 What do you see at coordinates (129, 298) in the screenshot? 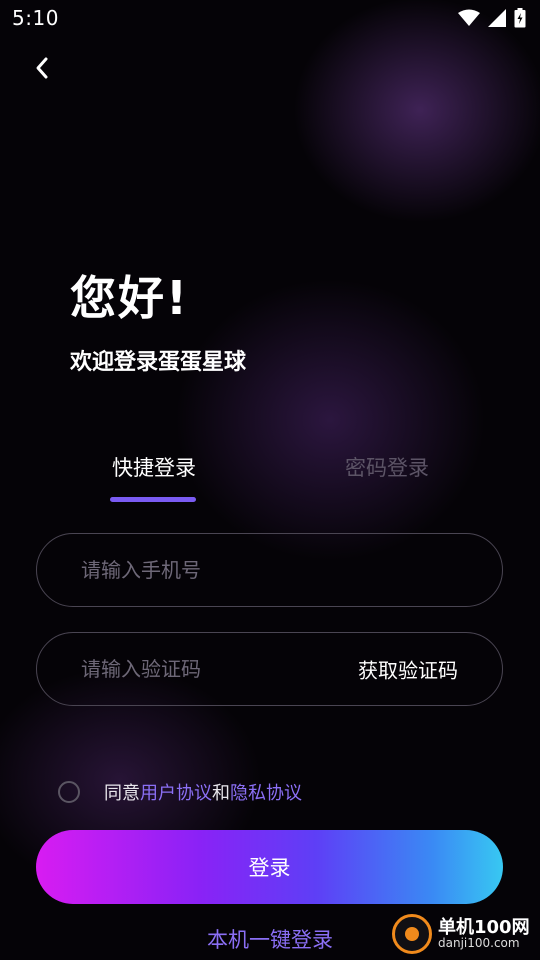
I see `greeting-title: 您好!` at bounding box center [129, 298].